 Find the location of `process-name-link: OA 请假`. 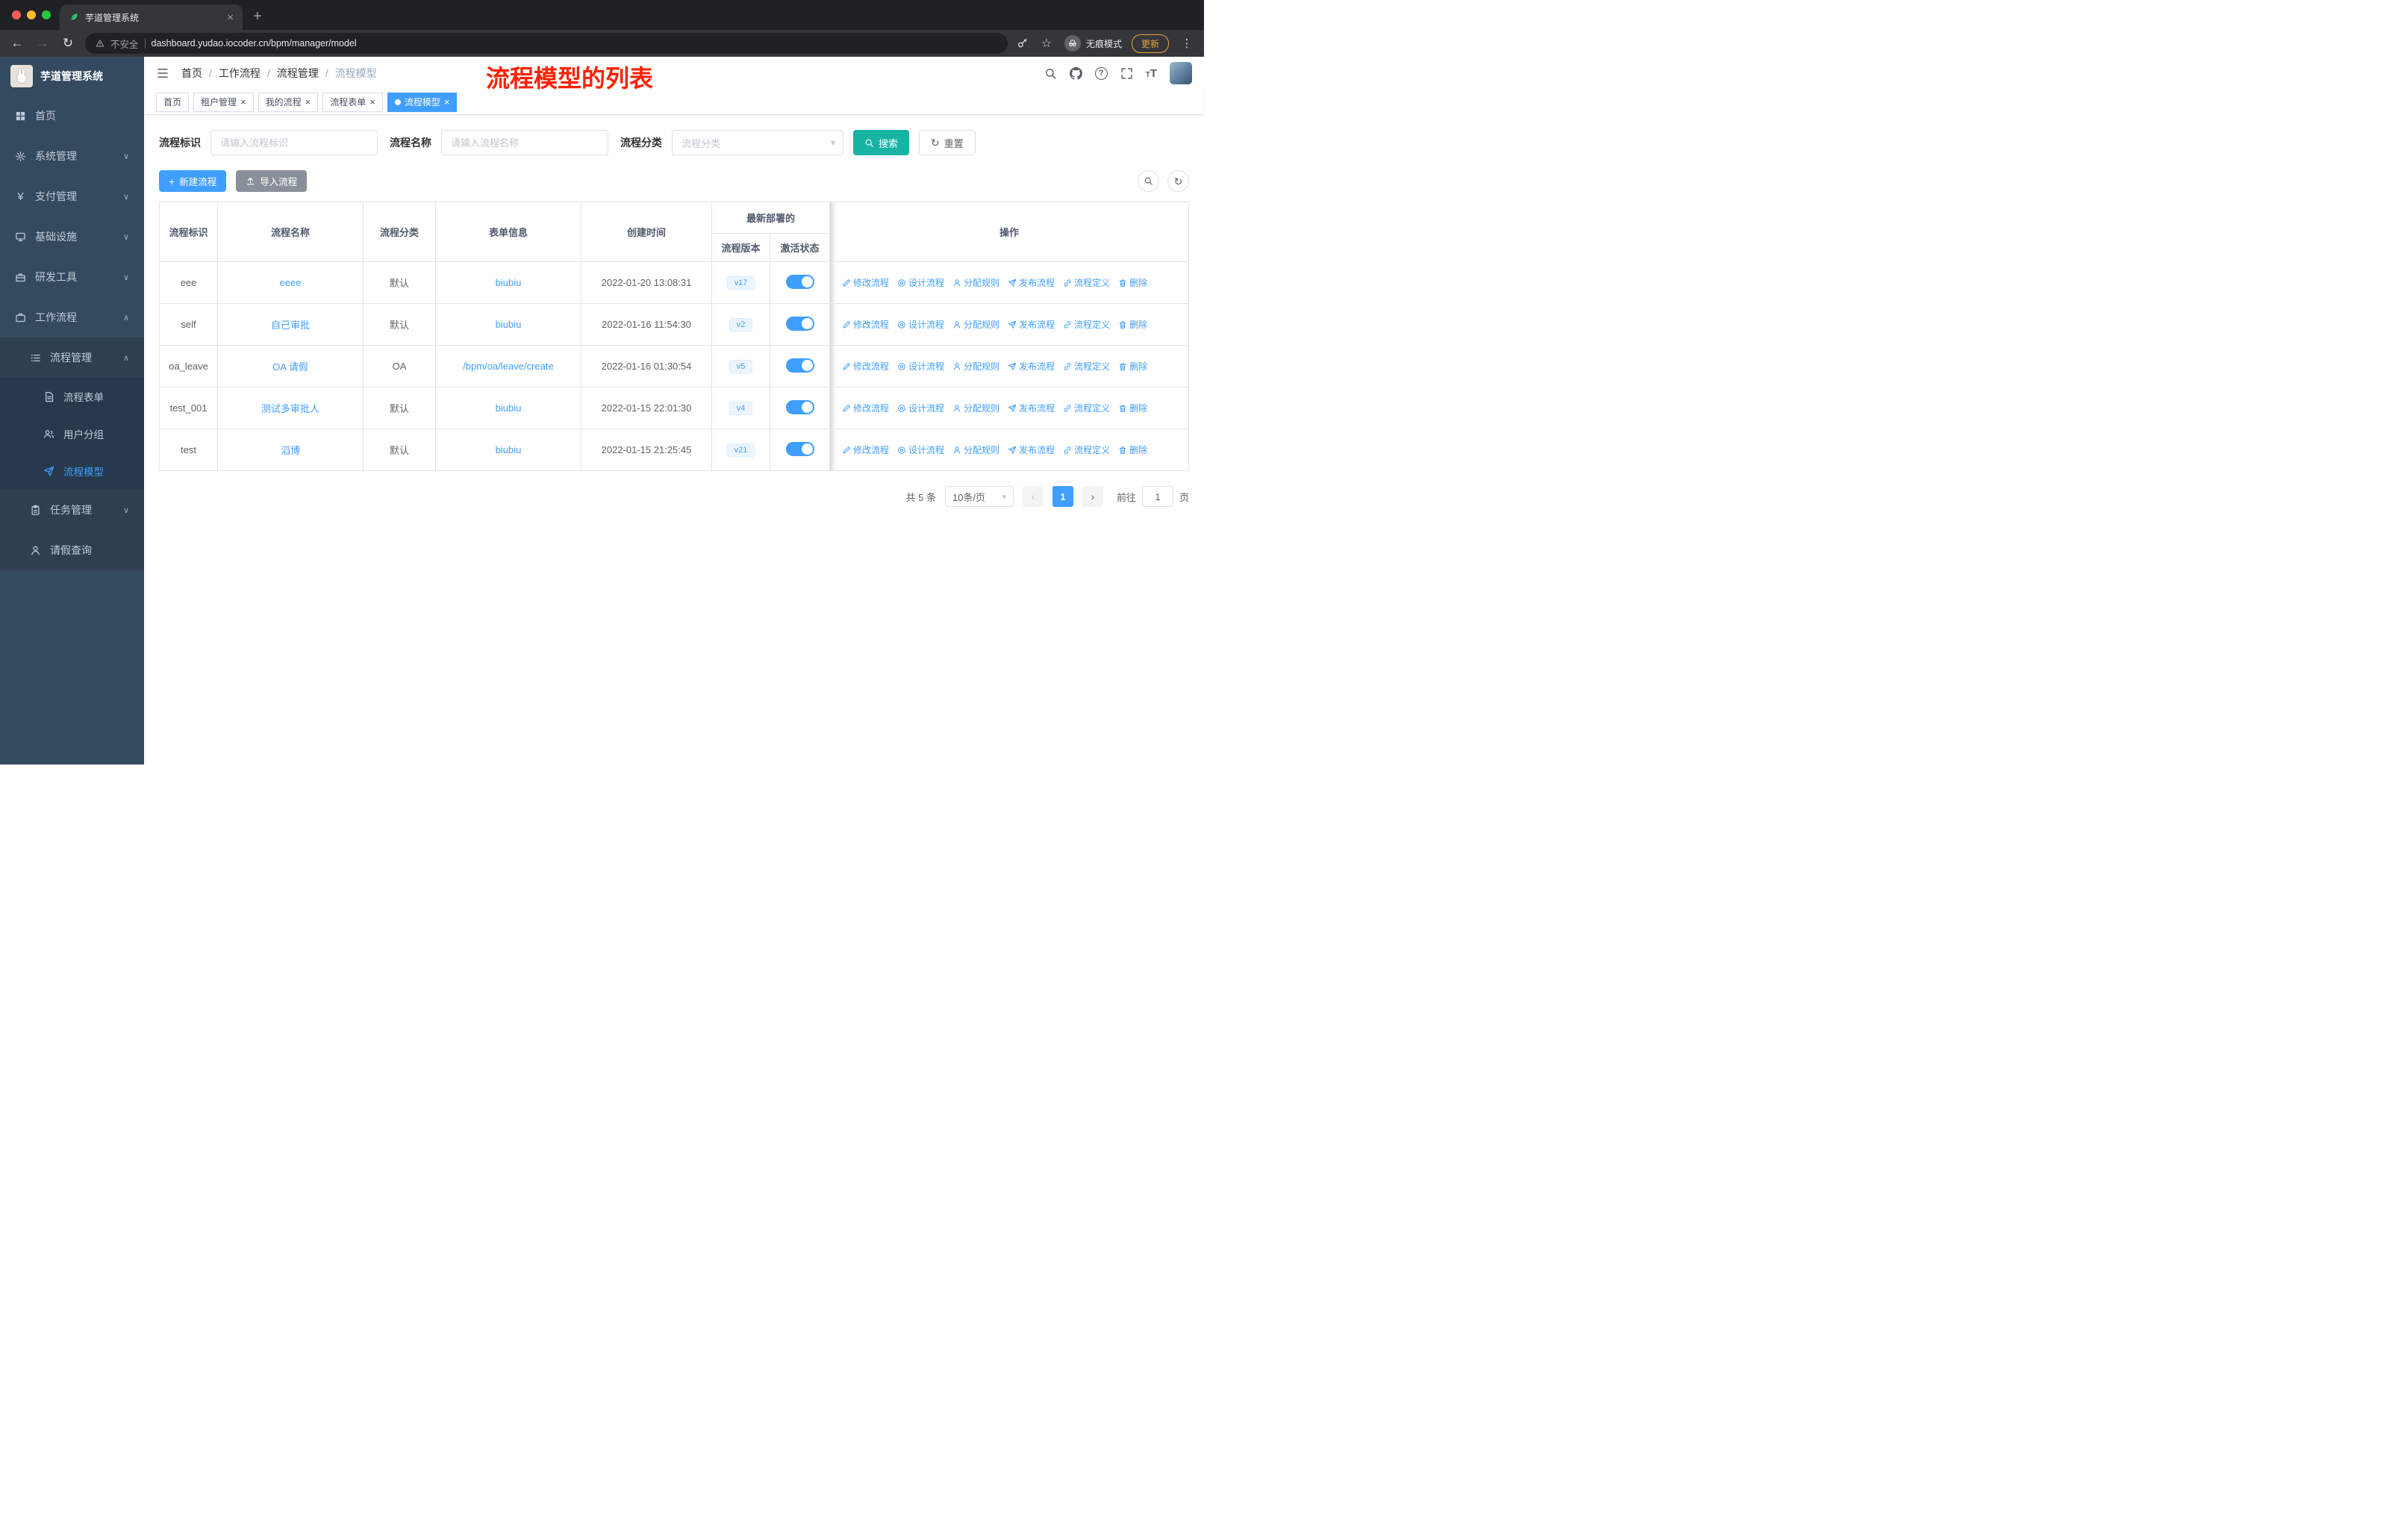

process-name-link: OA 请假 is located at coordinates (290, 367).